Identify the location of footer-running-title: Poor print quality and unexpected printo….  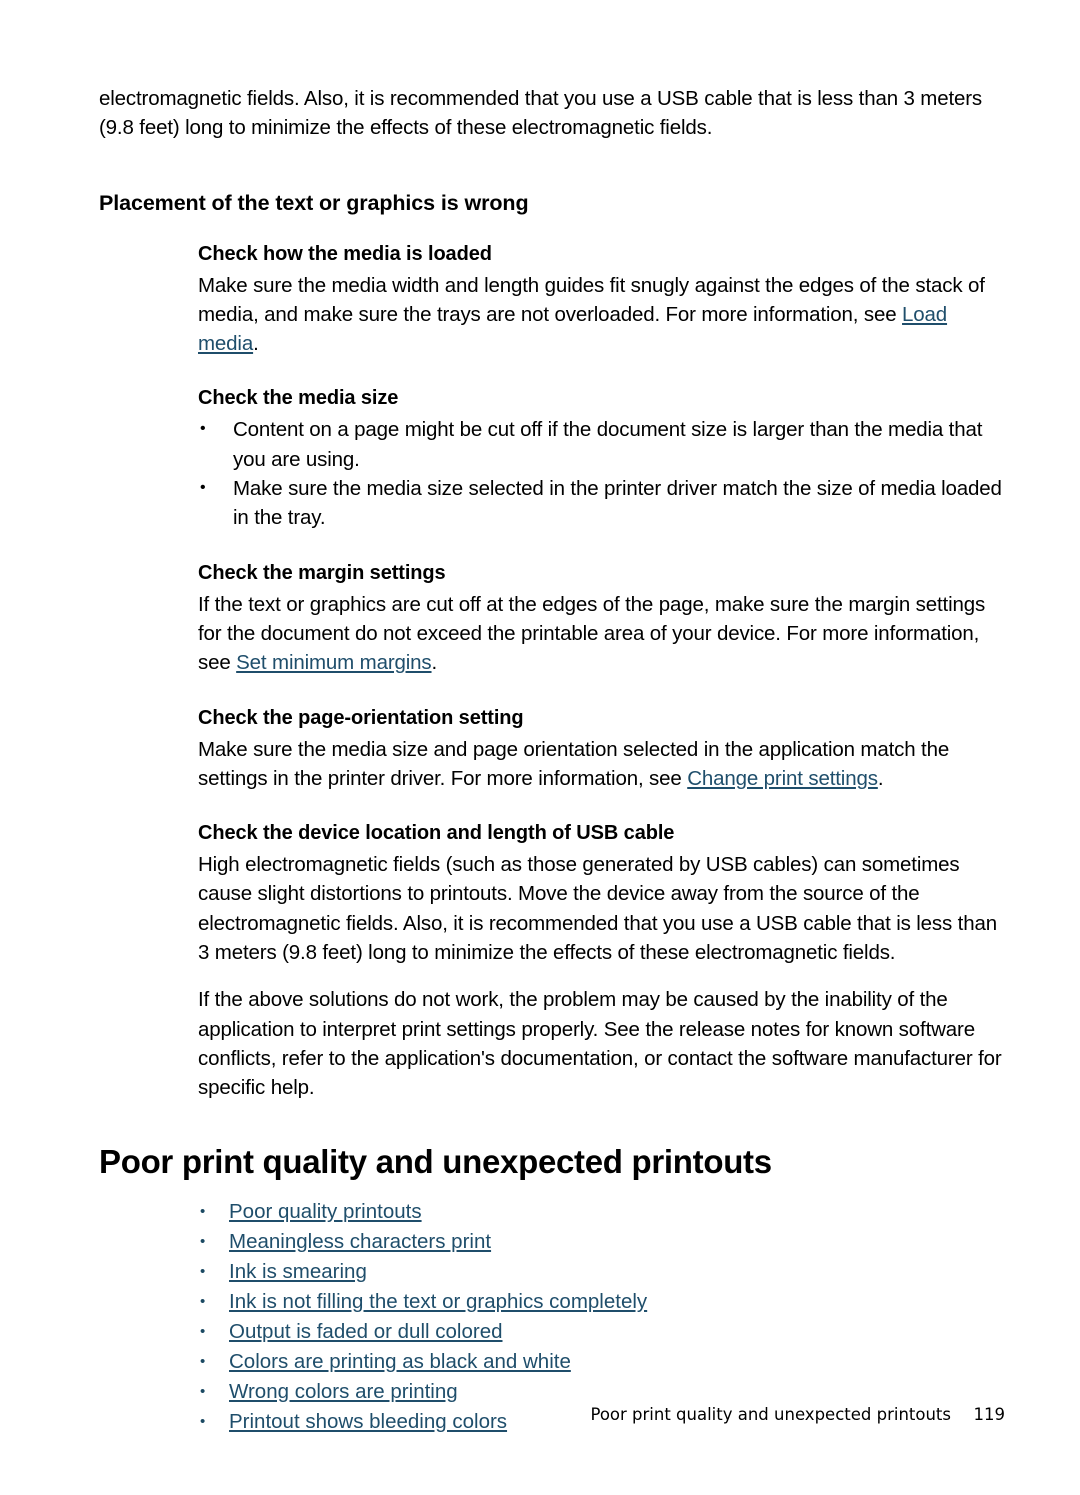
(770, 1414).